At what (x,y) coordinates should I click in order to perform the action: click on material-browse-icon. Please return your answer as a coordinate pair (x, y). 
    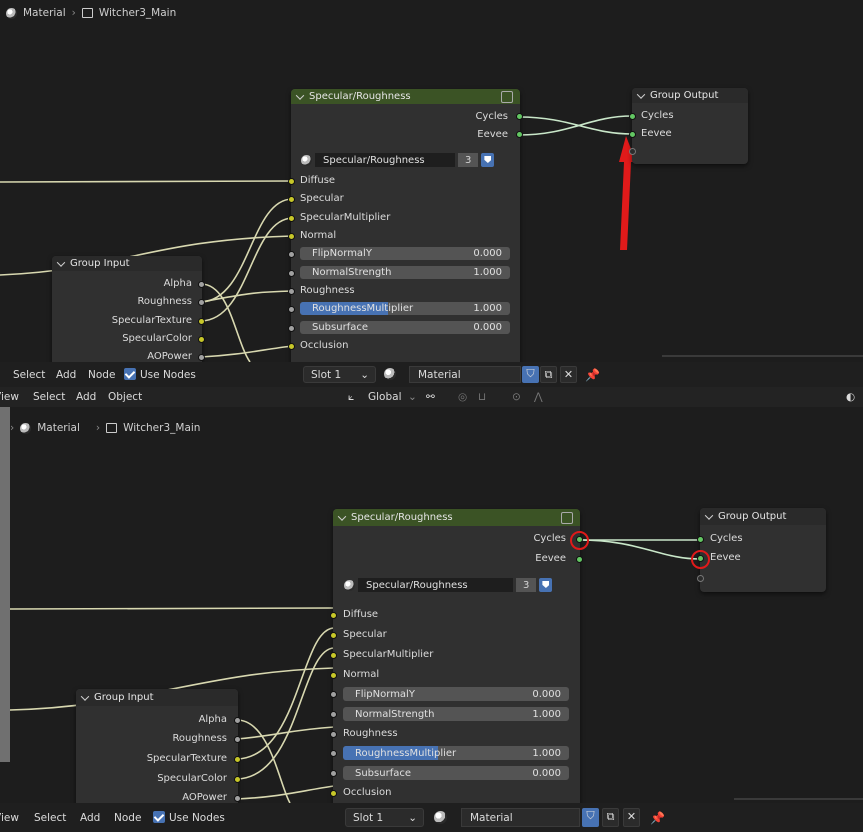
    Looking at the image, I should click on (440, 819).